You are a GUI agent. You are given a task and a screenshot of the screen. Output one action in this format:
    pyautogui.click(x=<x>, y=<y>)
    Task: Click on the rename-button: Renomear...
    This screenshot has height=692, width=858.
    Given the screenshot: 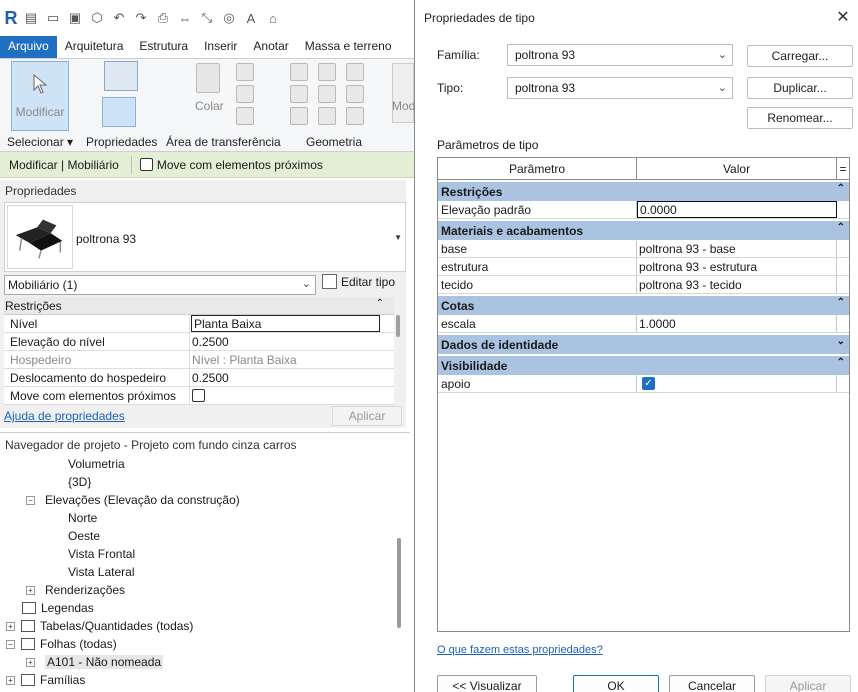 What is the action you would take?
    pyautogui.click(x=800, y=118)
    